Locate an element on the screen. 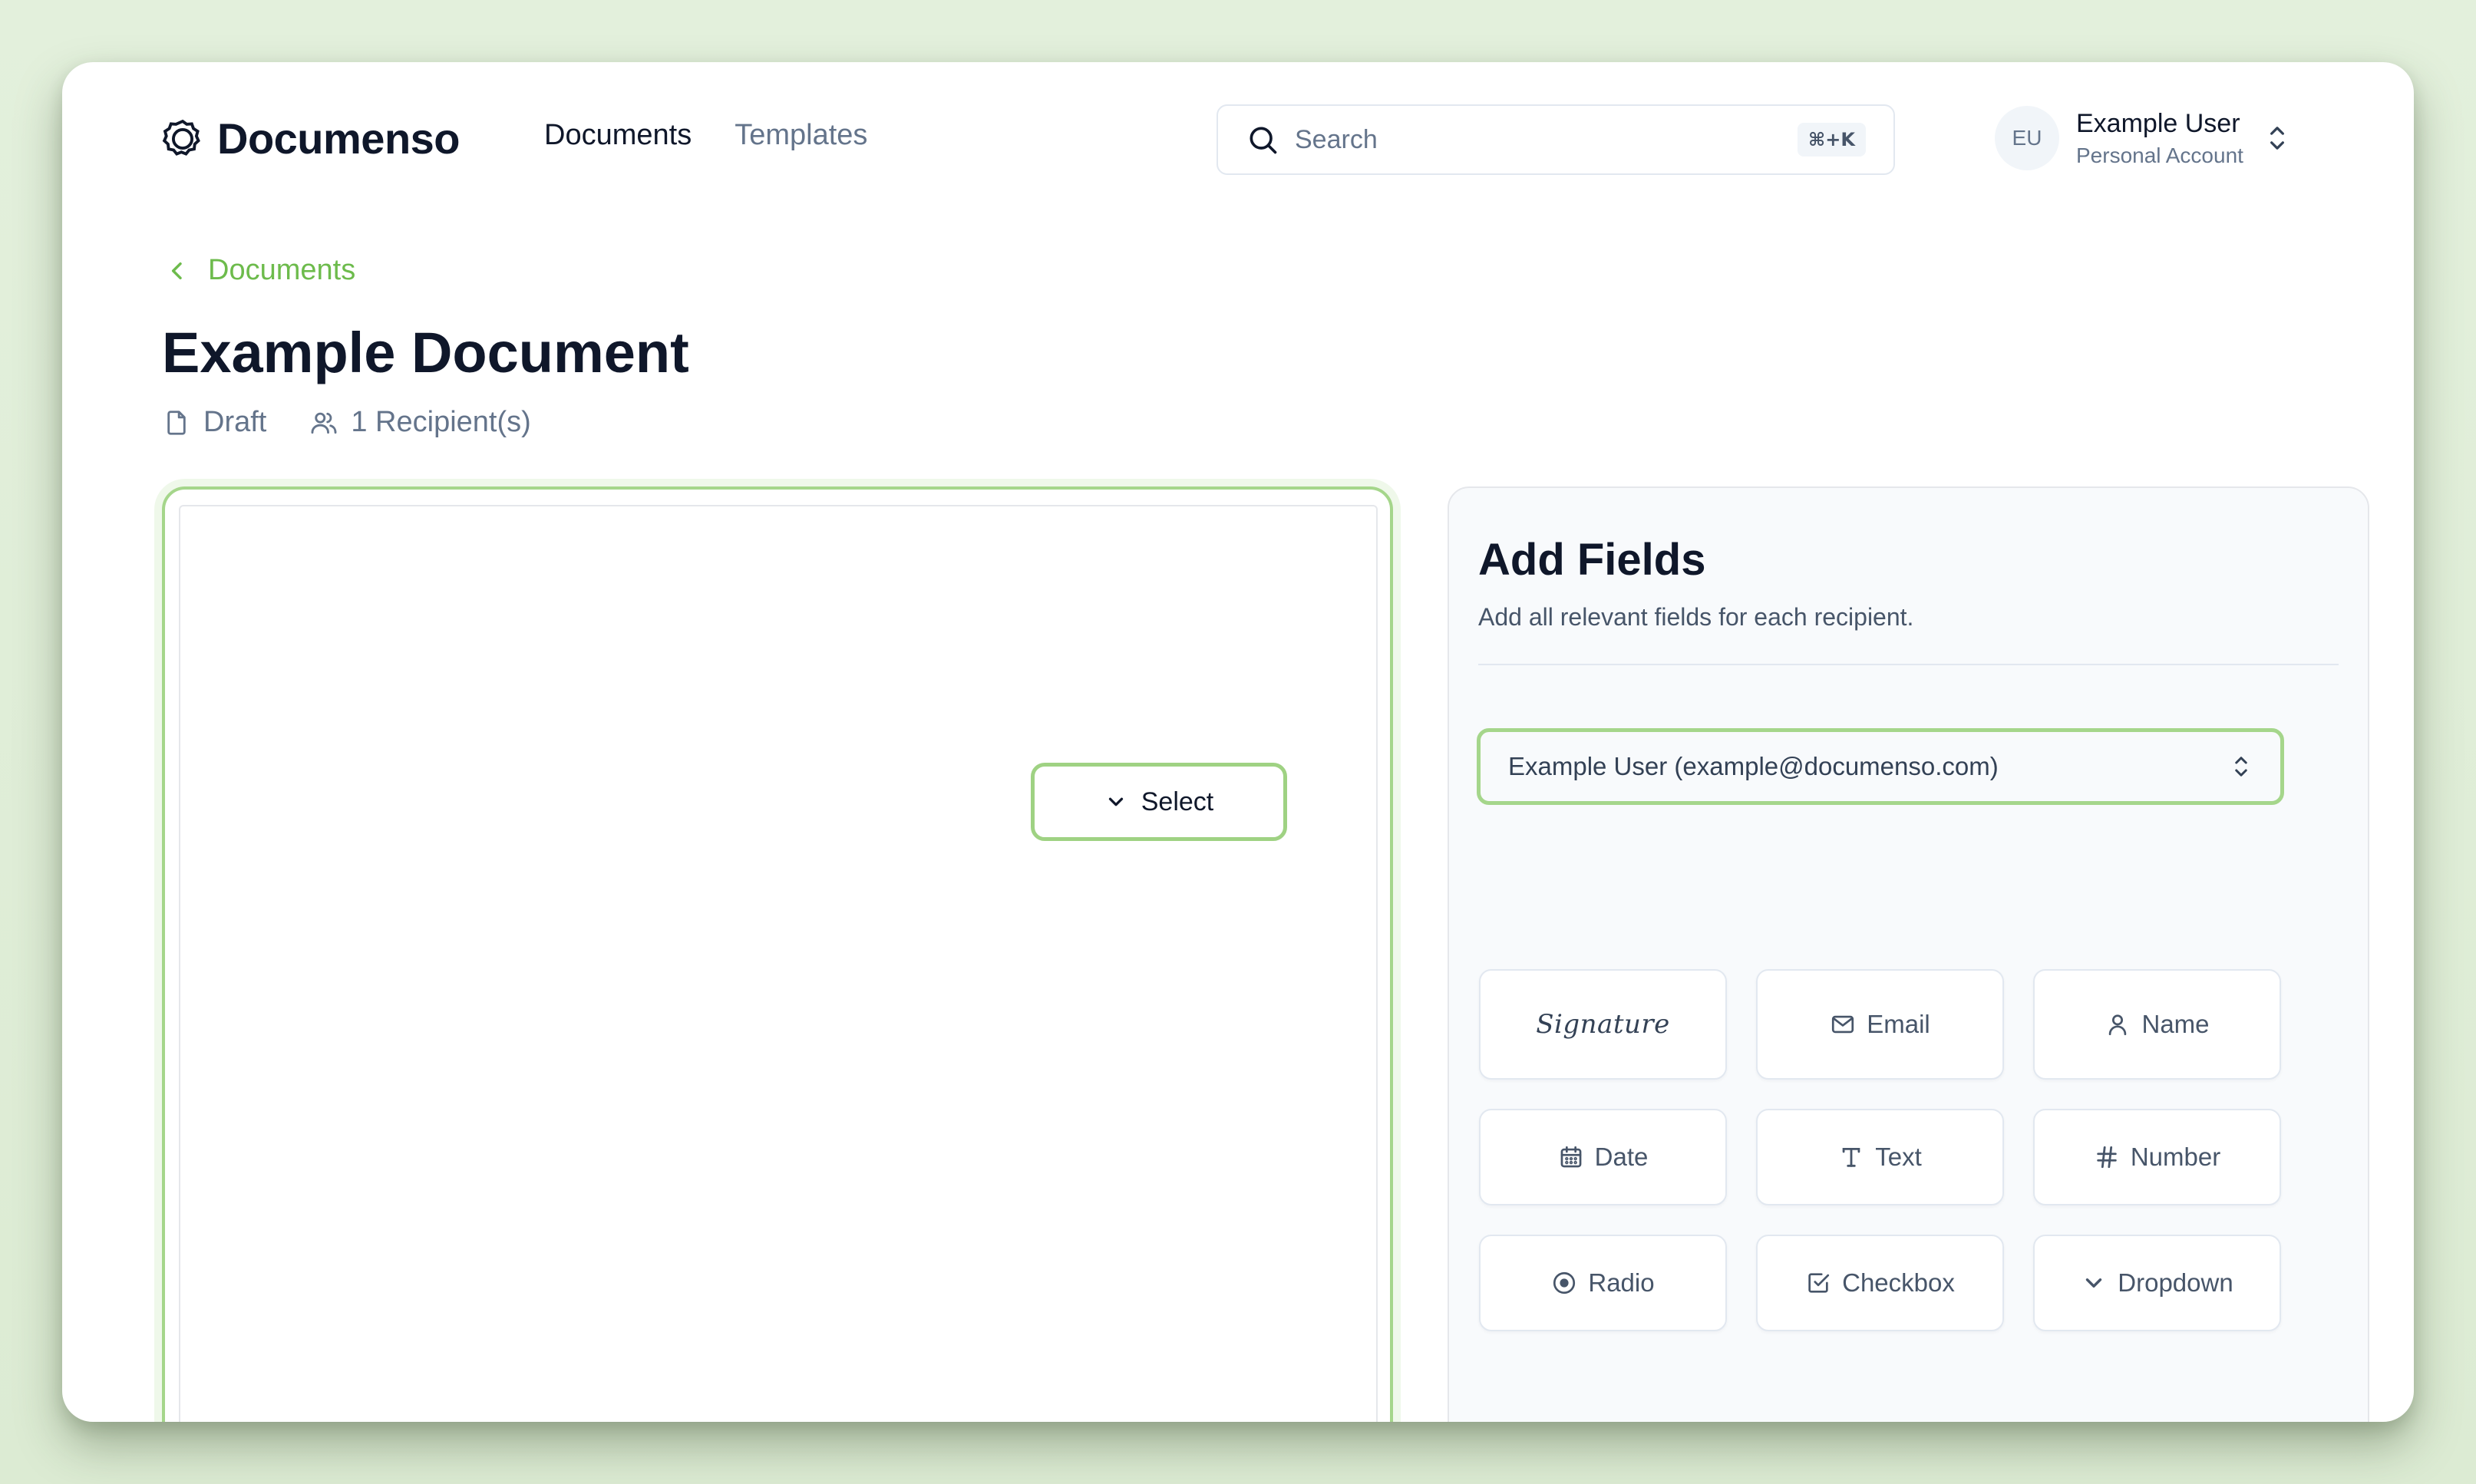  field-text-button: Text is located at coordinates (1880, 1157).